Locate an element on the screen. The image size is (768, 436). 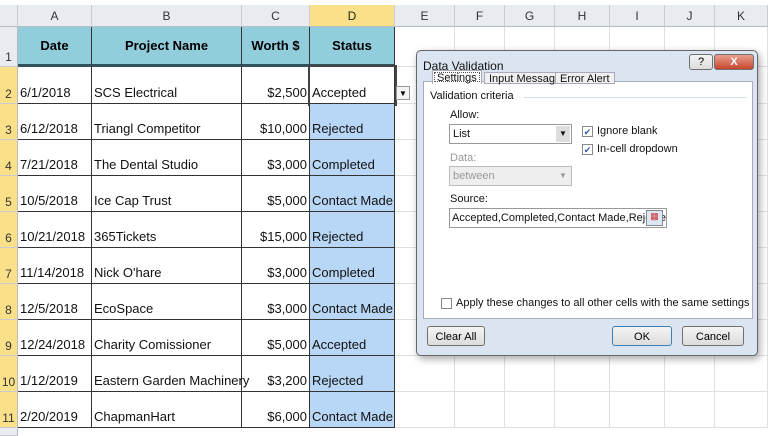
tab-error-alert: Error Alert is located at coordinates (585, 78).